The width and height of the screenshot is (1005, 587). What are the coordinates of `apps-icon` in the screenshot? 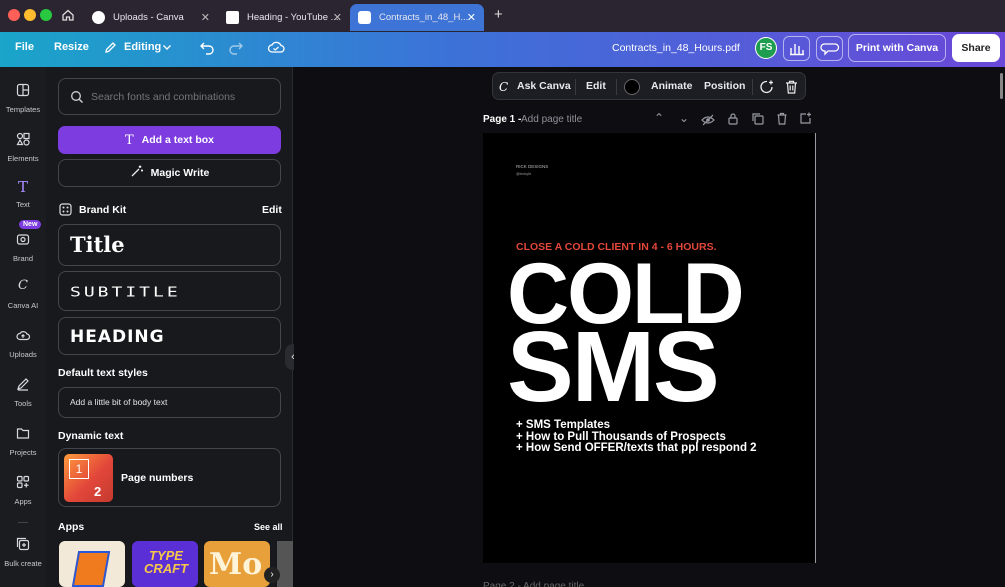 It's located at (23, 482).